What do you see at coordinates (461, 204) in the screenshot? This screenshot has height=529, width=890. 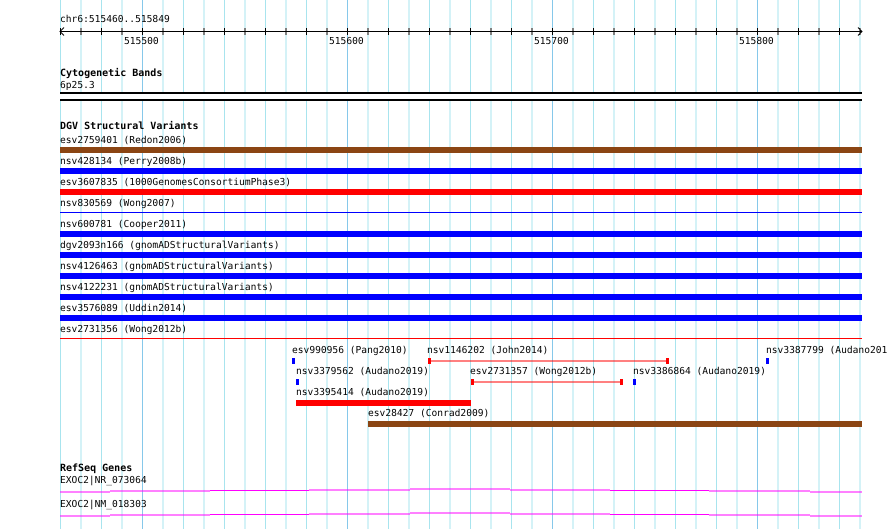 I see `variant-label: nsv830569 (Wong2007)` at bounding box center [461, 204].